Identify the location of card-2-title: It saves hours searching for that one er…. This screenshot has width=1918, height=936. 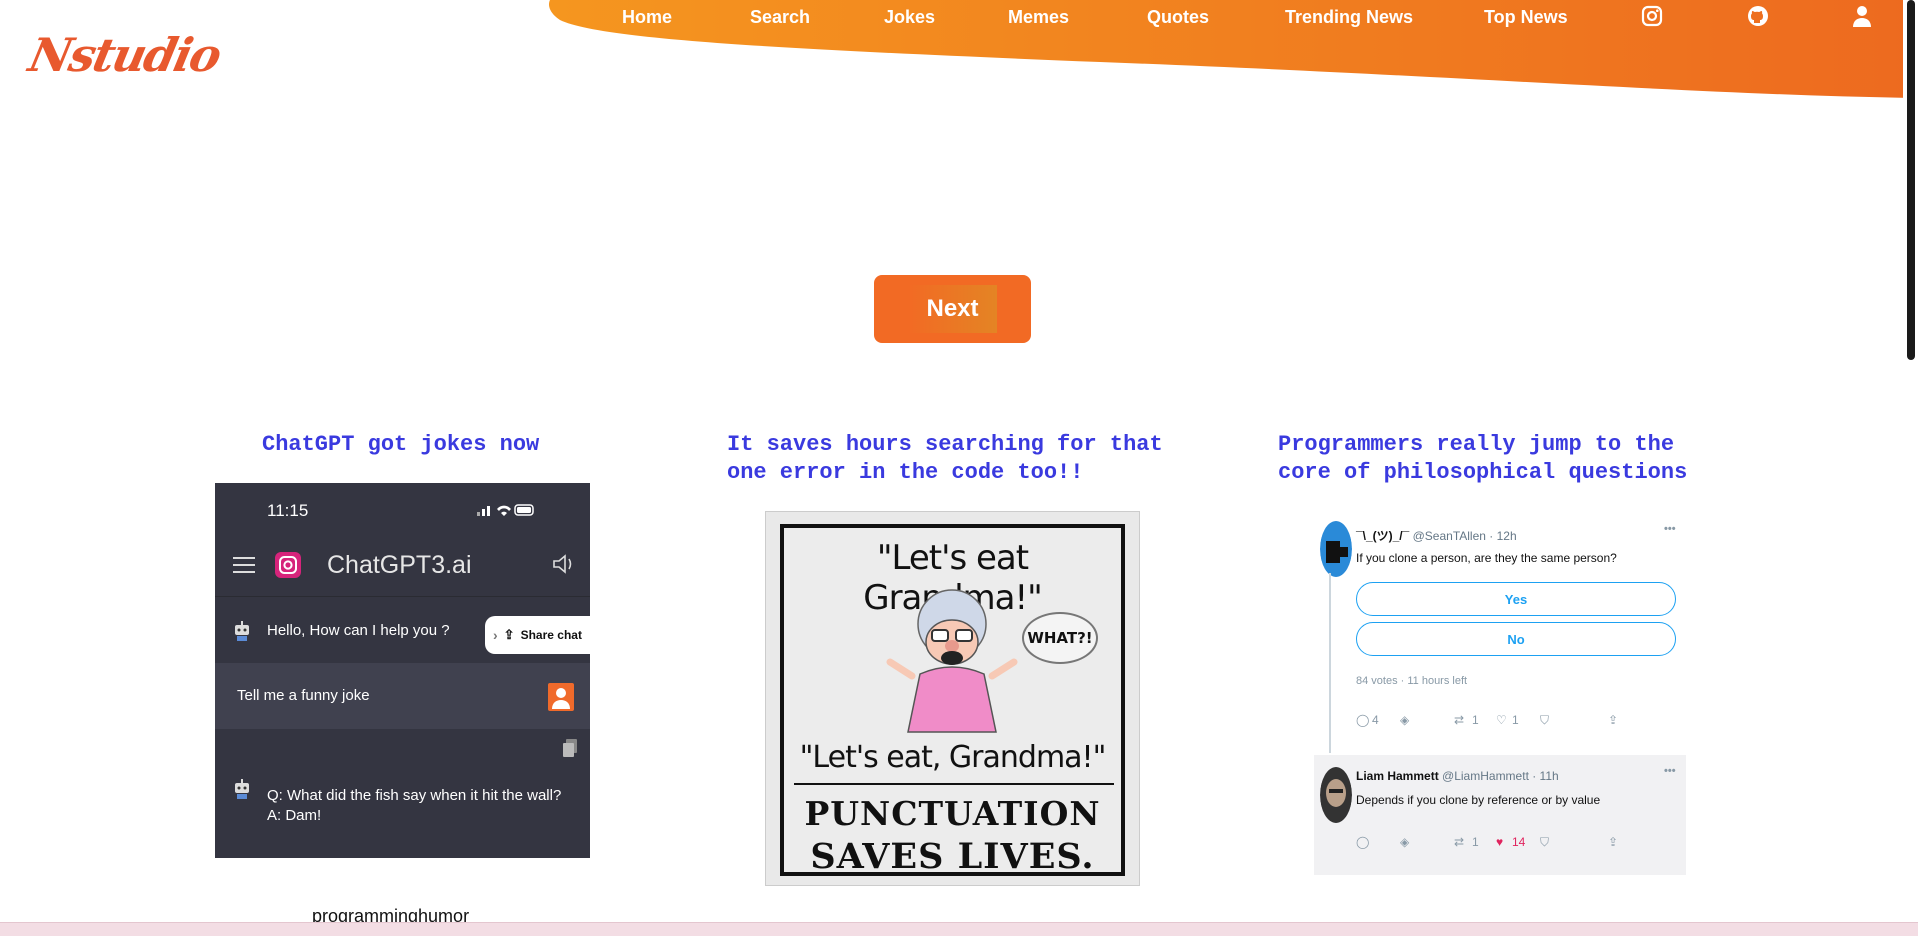
(945, 458).